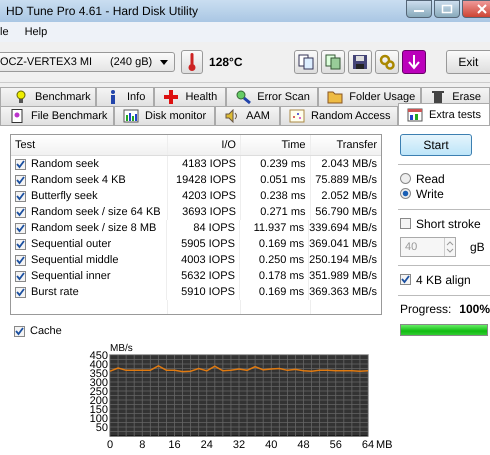 The image size is (490, 455). What do you see at coordinates (192, 62) in the screenshot?
I see `thermometer-icon` at bounding box center [192, 62].